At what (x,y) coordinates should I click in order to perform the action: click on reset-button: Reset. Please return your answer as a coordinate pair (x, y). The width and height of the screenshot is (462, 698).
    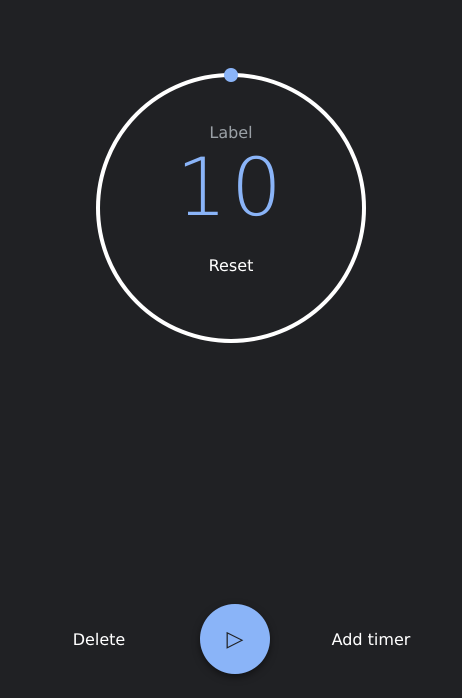
    Looking at the image, I should click on (231, 265).